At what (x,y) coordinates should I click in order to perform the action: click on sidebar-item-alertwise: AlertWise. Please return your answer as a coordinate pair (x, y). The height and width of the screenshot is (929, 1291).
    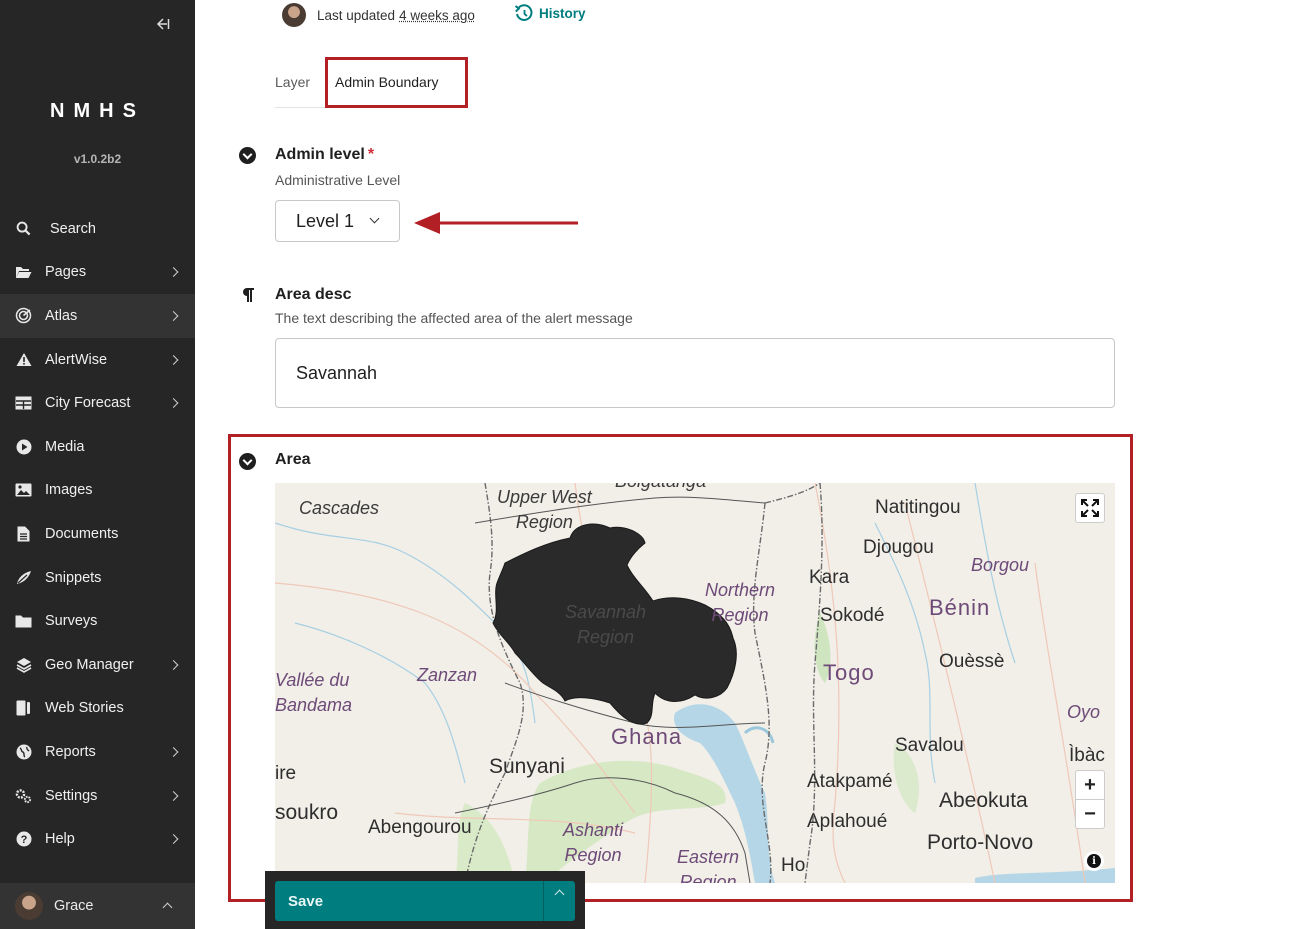
    Looking at the image, I should click on (97, 360).